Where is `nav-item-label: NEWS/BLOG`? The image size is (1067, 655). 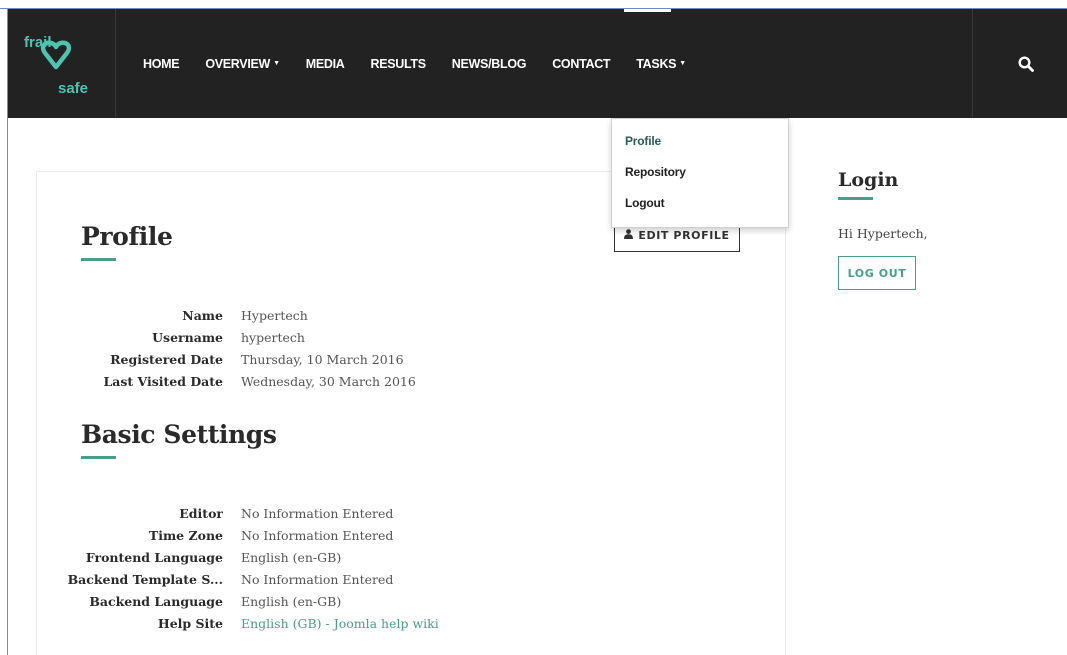 nav-item-label: NEWS/BLOG is located at coordinates (489, 63).